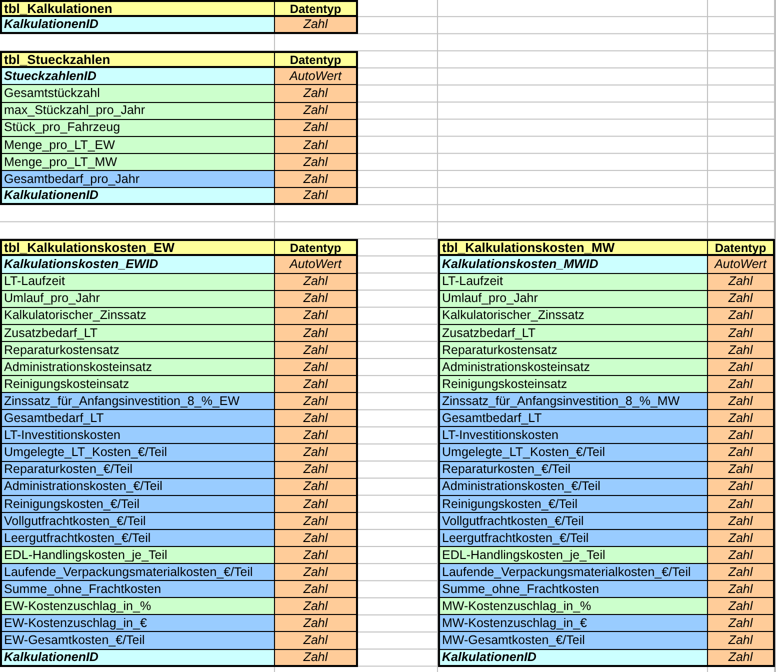 The height and width of the screenshot is (672, 776). Describe the element at coordinates (137, 179) in the screenshot. I see `table-cell: Gesamtbedarf_pro_Jahr` at that location.